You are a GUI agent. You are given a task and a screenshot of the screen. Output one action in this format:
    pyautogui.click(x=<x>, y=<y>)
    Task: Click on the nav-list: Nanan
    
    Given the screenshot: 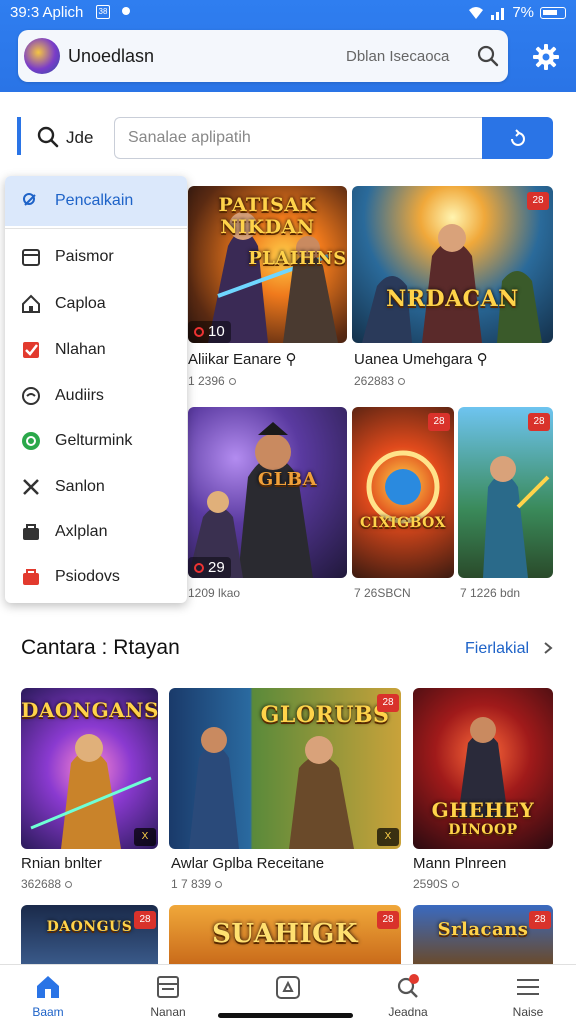 What is the action you would take?
    pyautogui.click(x=168, y=994)
    